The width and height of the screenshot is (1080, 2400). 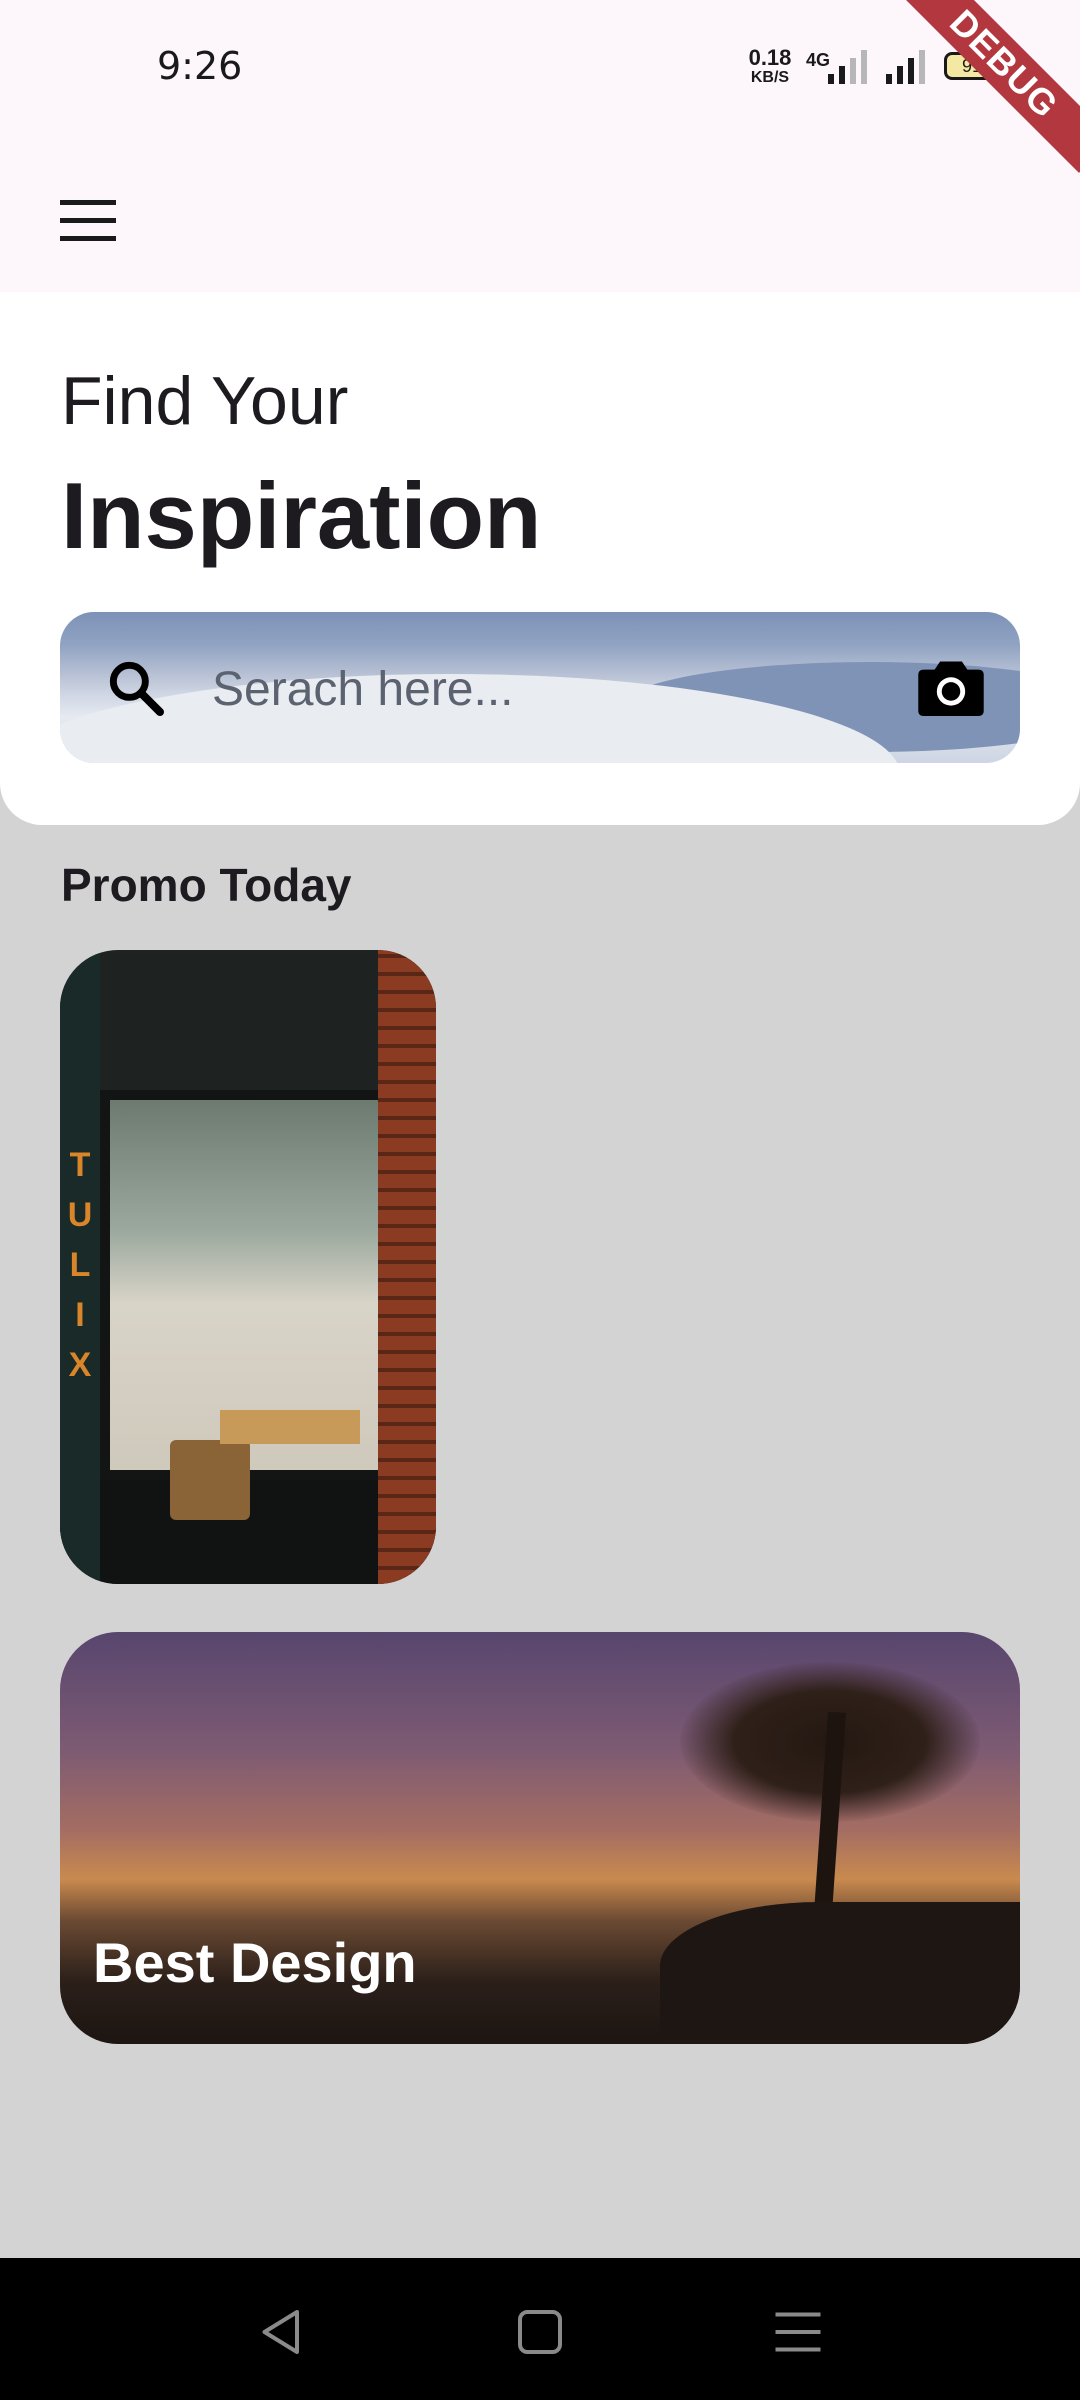 I want to click on network-type: 4G, so click(x=818, y=60).